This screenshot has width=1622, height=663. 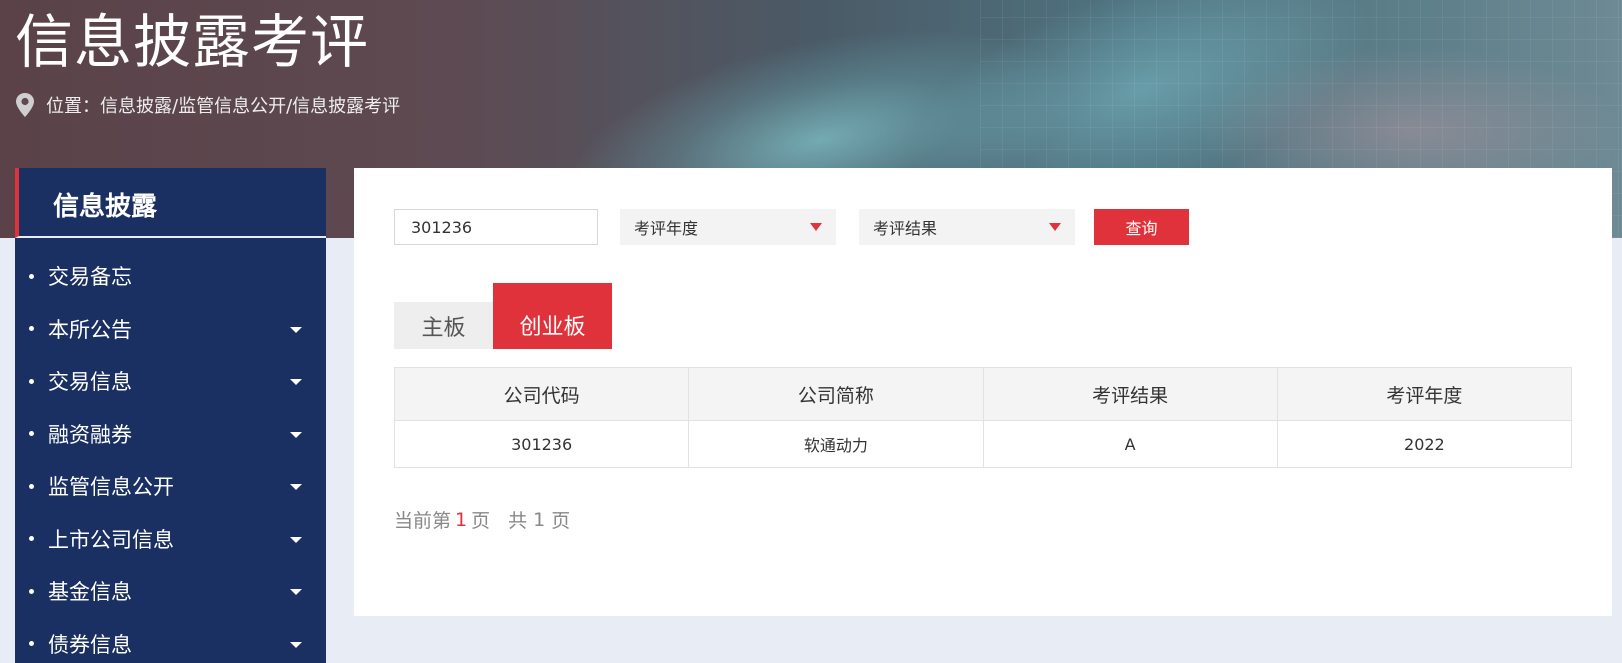 What do you see at coordinates (1424, 394) in the screenshot?
I see `column-header: 考评年度` at bounding box center [1424, 394].